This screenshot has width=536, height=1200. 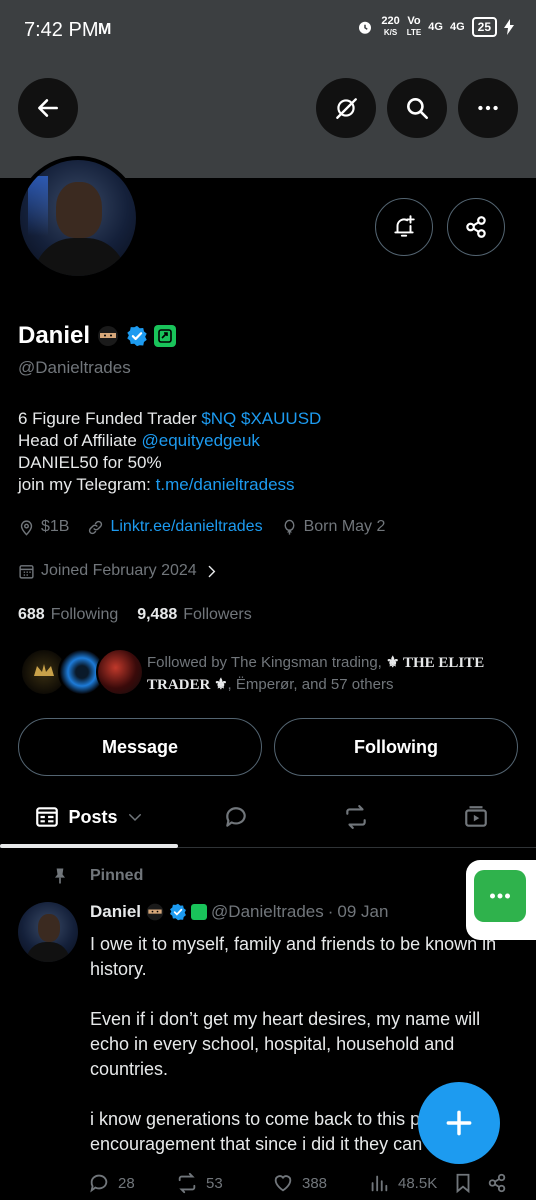 I want to click on profile-name-row: Daniel, so click(x=97, y=336).